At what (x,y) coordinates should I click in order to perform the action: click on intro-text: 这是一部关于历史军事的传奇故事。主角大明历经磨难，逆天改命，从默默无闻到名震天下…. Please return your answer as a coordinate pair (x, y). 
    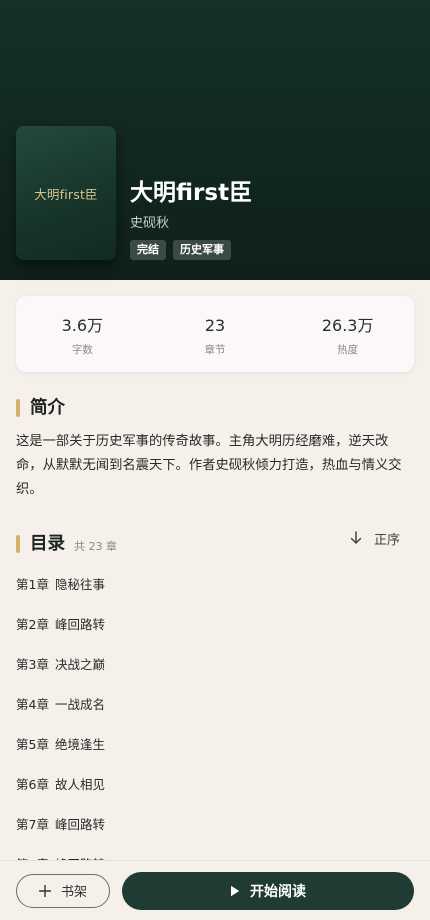
    Looking at the image, I should click on (209, 465).